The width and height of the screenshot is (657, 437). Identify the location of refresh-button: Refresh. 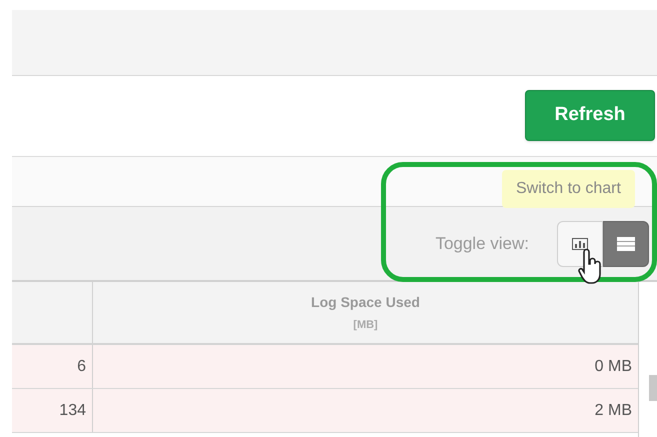
(590, 115).